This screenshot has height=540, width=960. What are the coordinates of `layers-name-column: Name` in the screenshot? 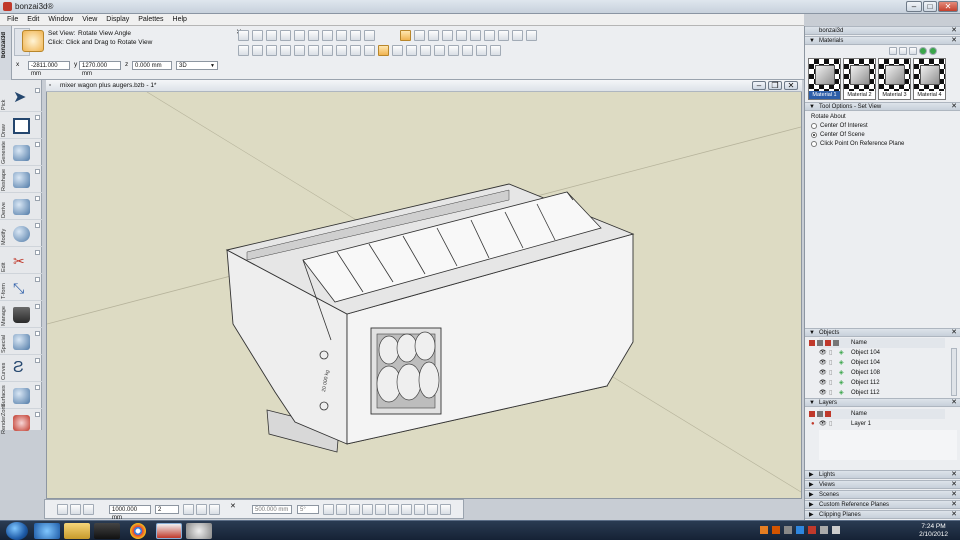 It's located at (859, 414).